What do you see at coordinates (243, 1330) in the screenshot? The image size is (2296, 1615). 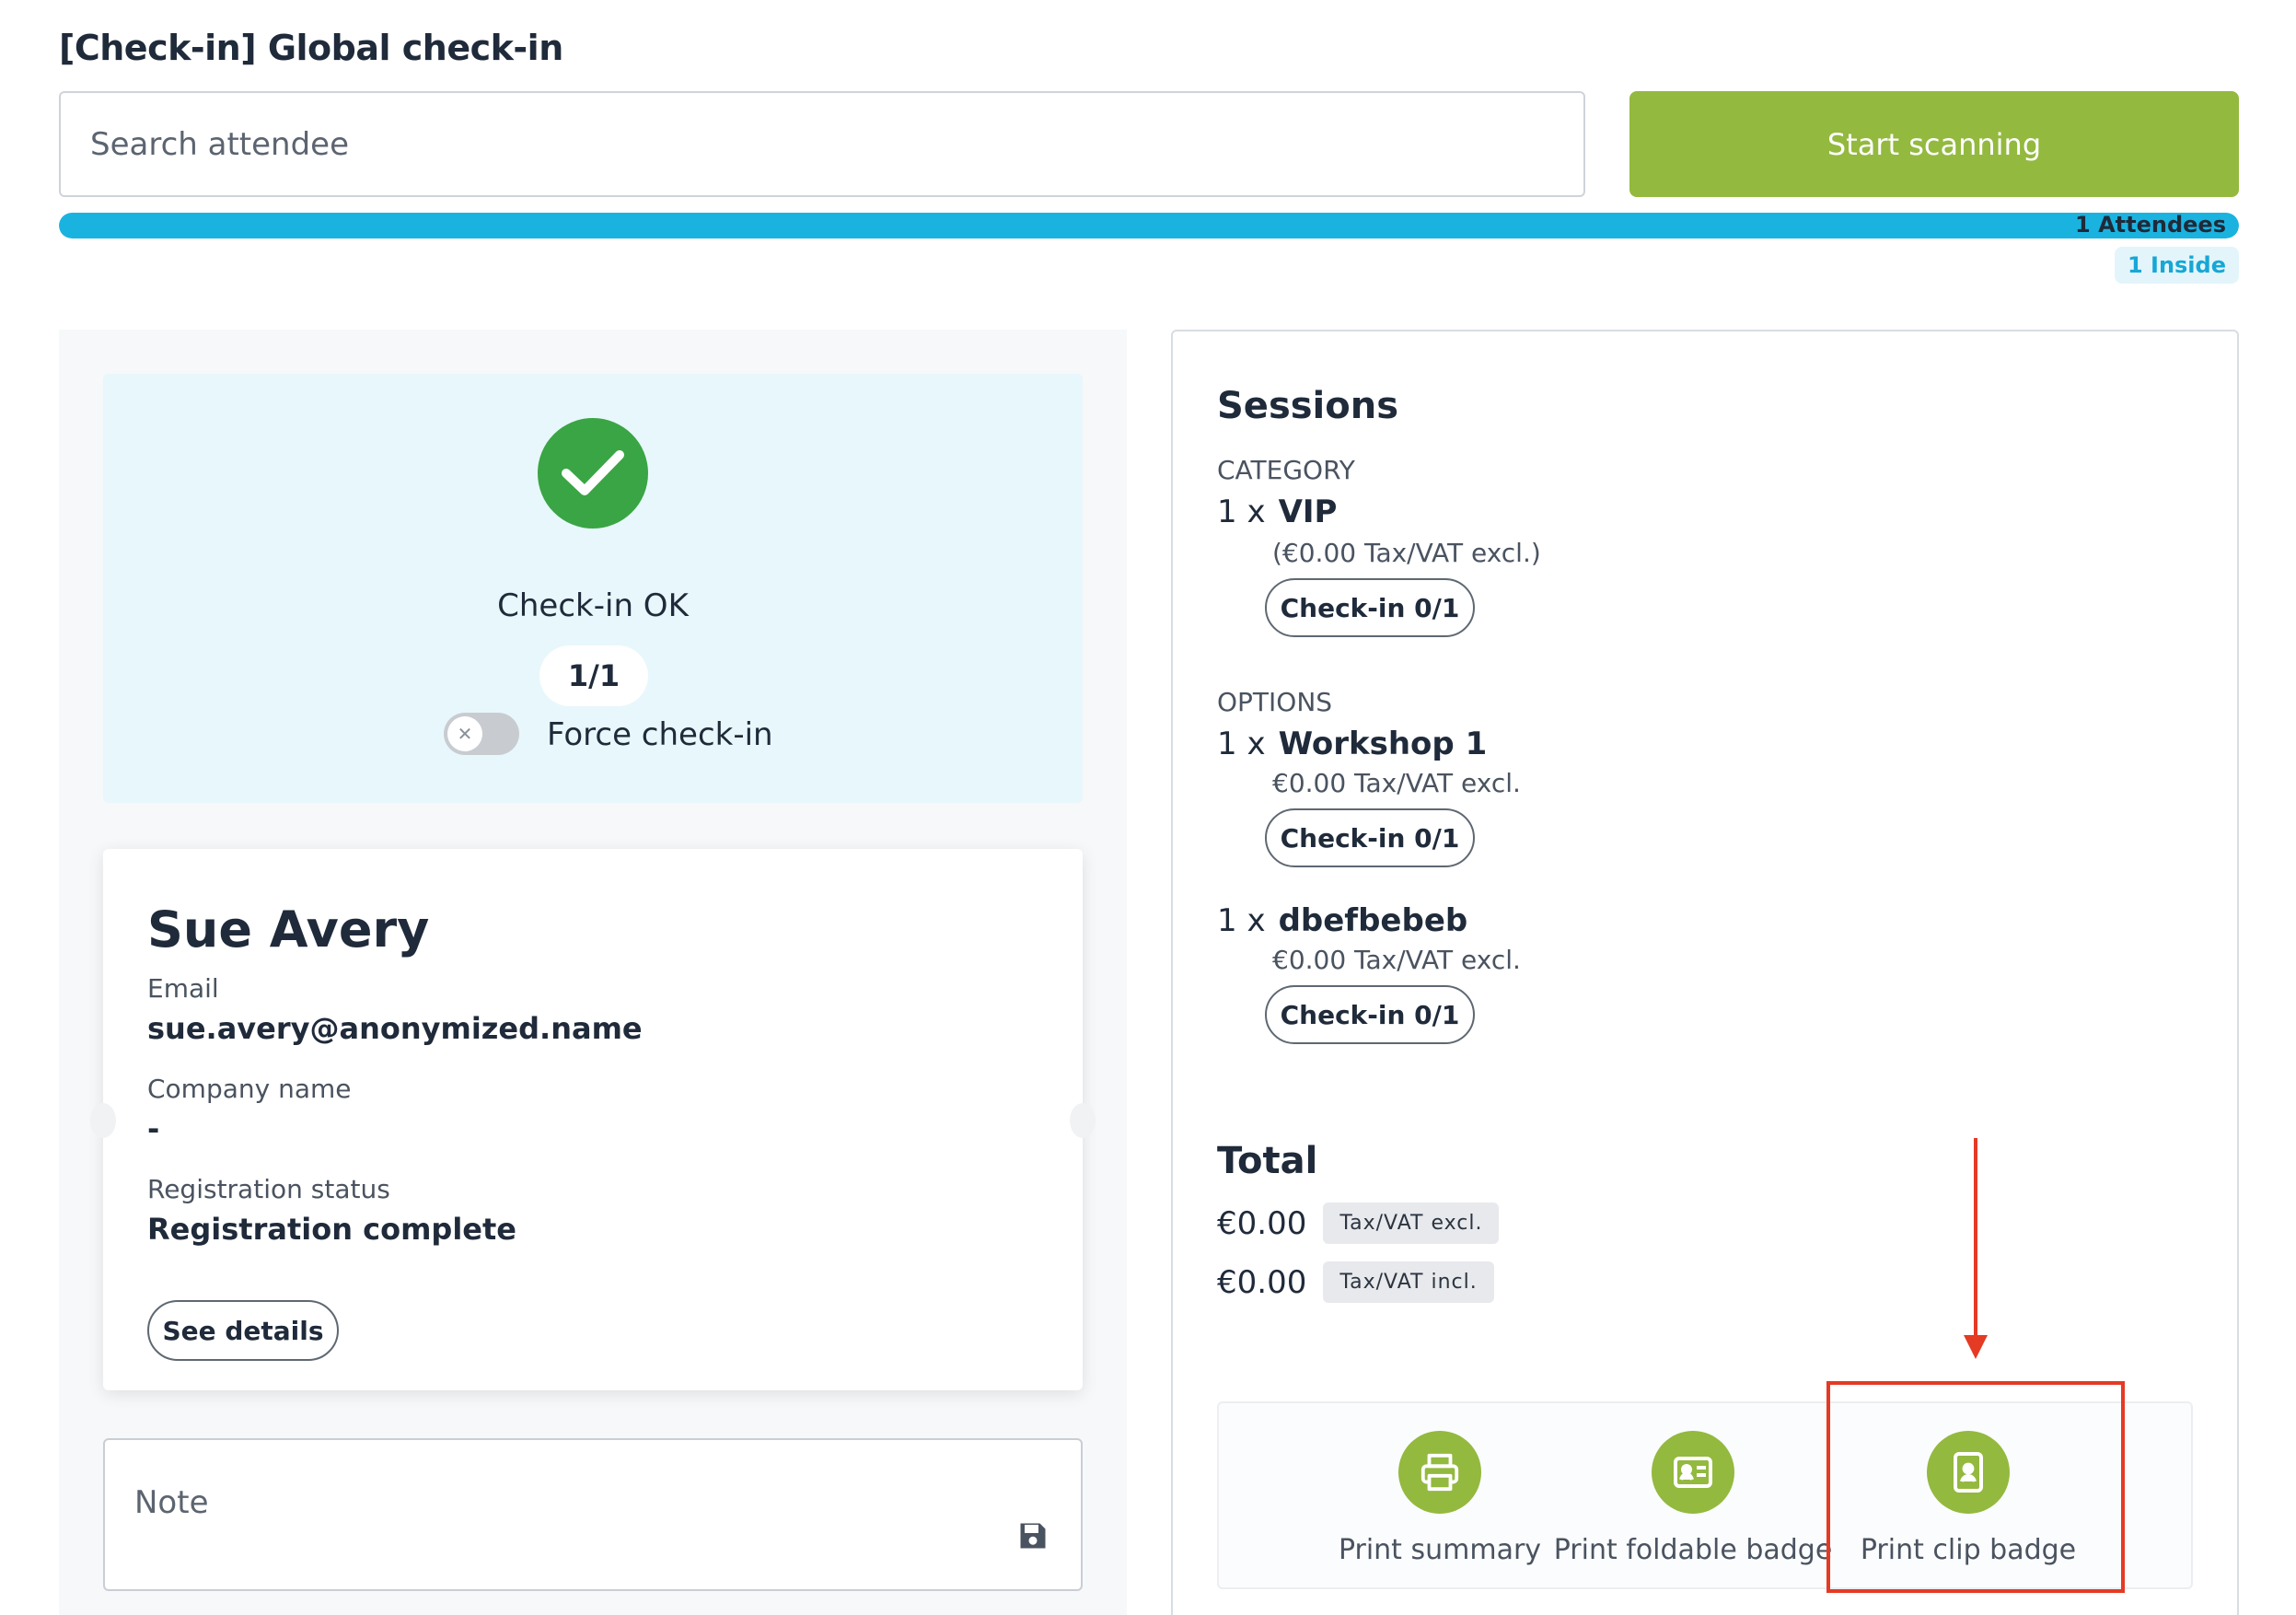 I see `see-details-button: See details` at bounding box center [243, 1330].